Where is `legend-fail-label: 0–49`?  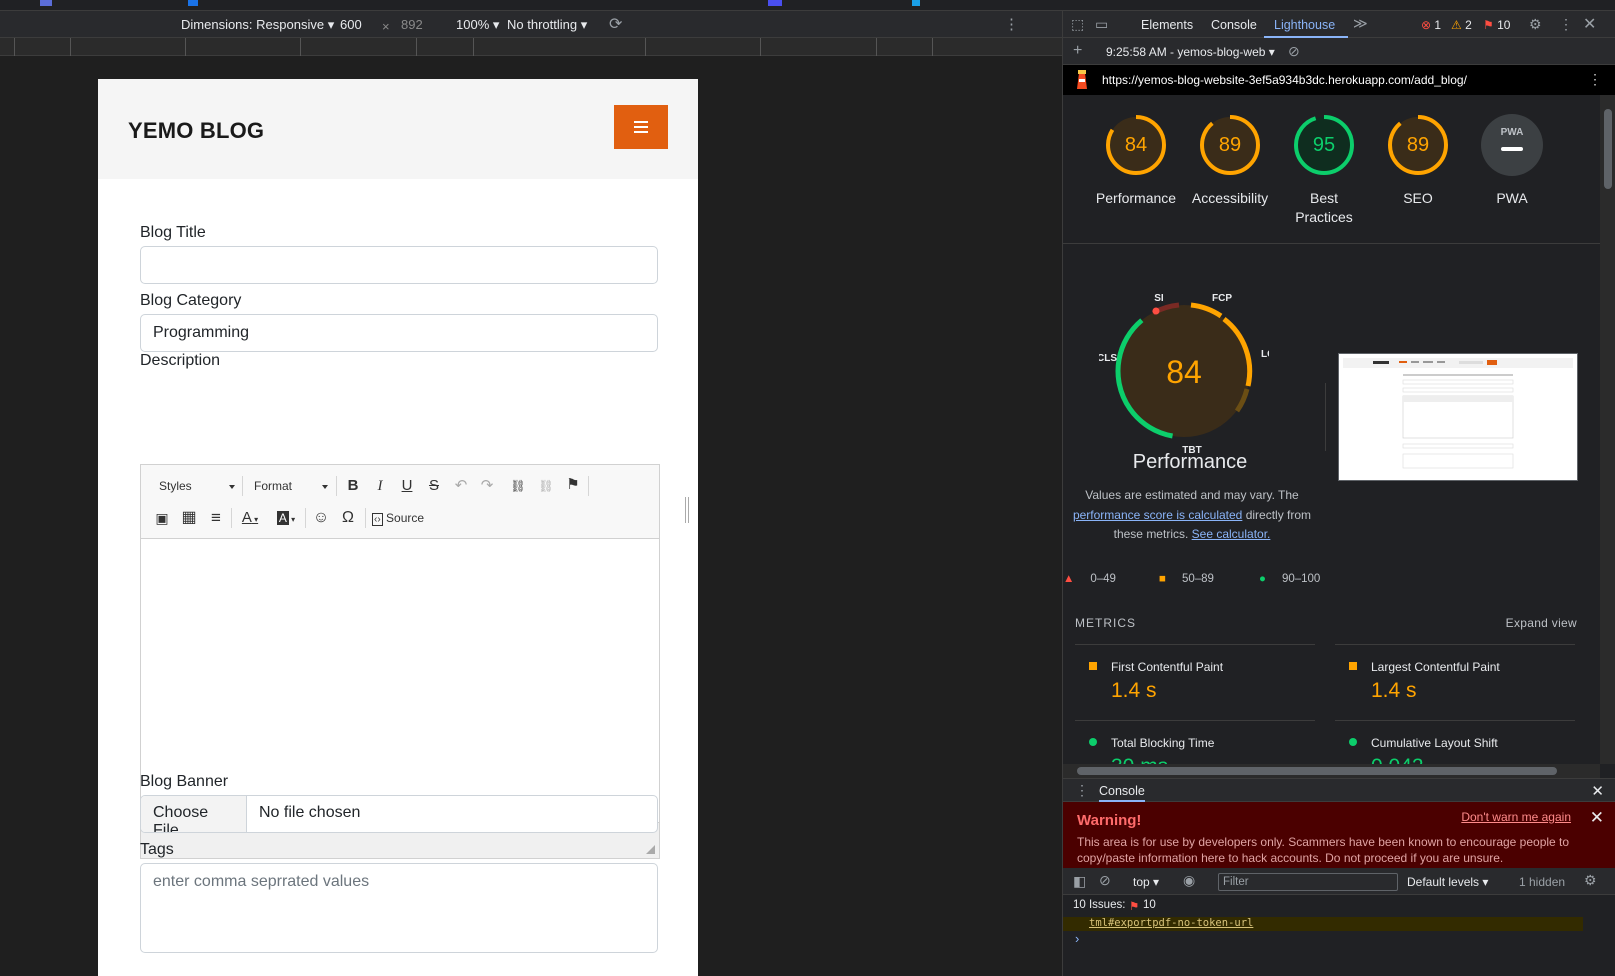 legend-fail-label: 0–49 is located at coordinates (1103, 579).